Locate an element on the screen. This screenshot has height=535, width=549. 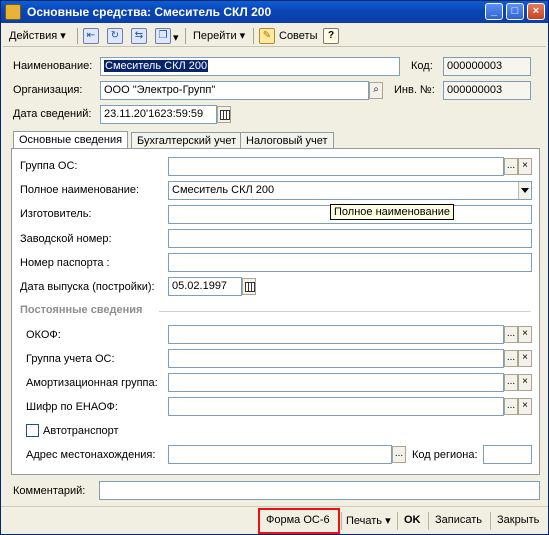
form-os6-button: Форма ОС-6 is located at coordinates (298, 520).